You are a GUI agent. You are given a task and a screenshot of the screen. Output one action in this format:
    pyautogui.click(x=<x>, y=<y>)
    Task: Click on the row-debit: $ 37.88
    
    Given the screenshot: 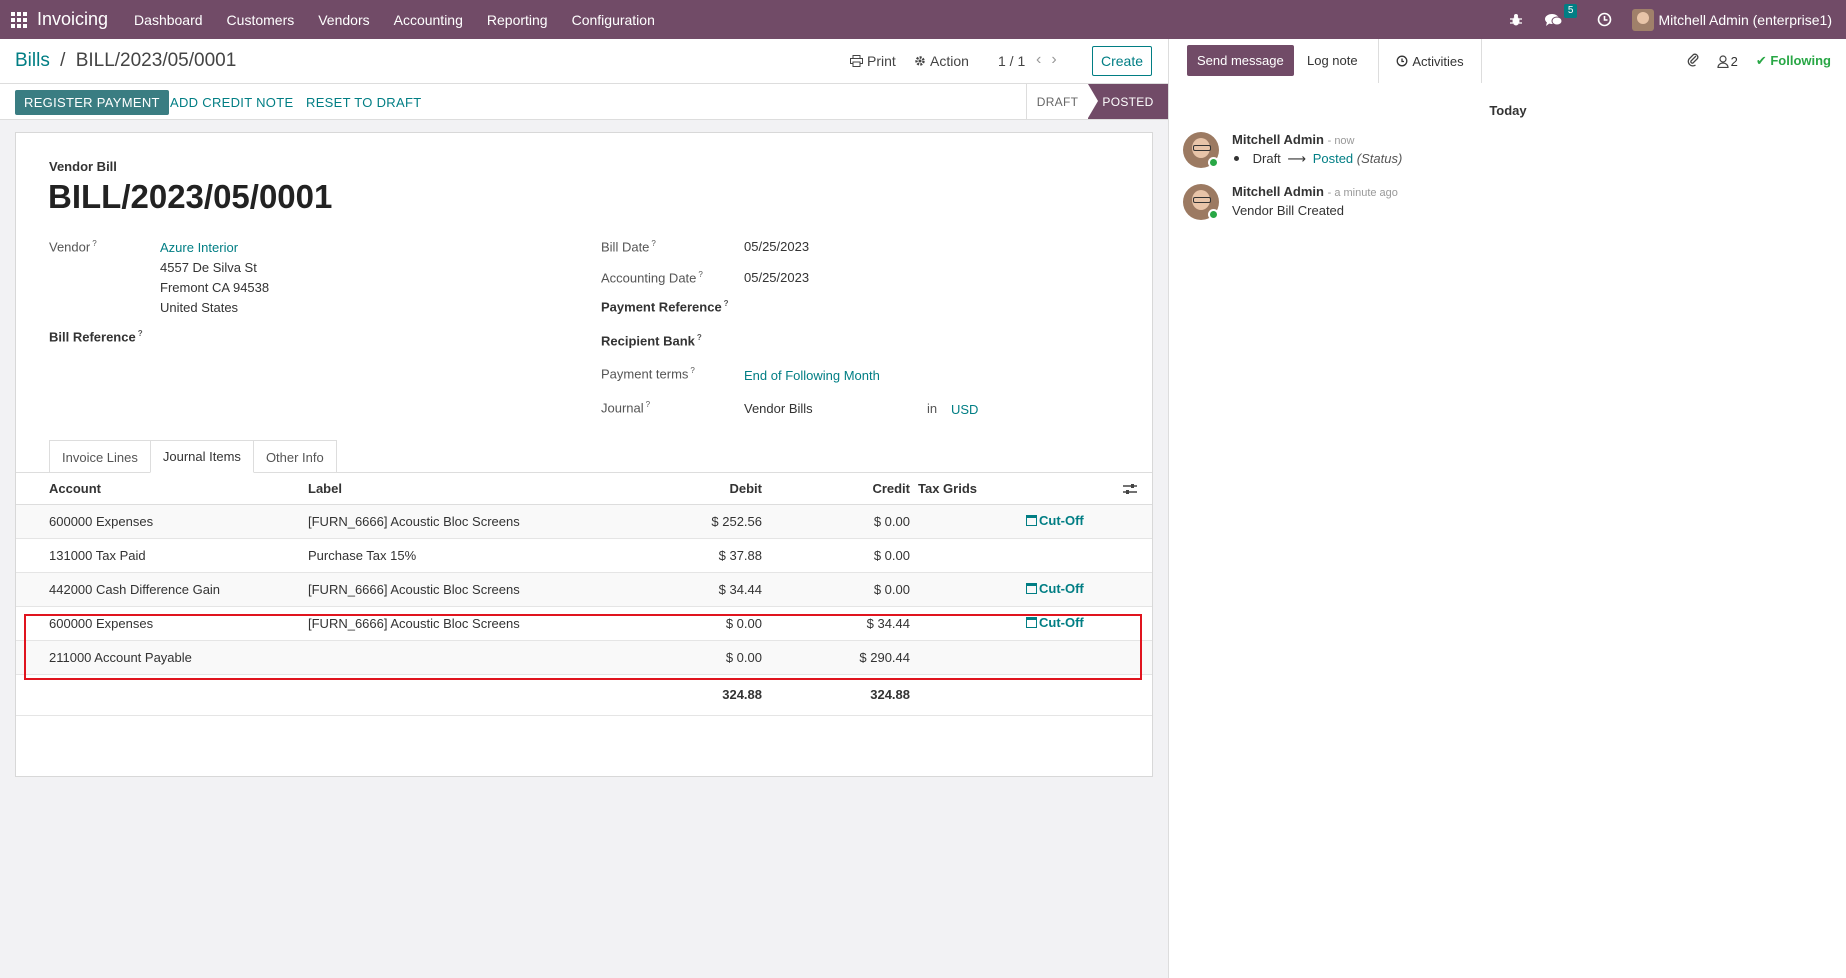 What is the action you would take?
    pyautogui.click(x=685, y=555)
    